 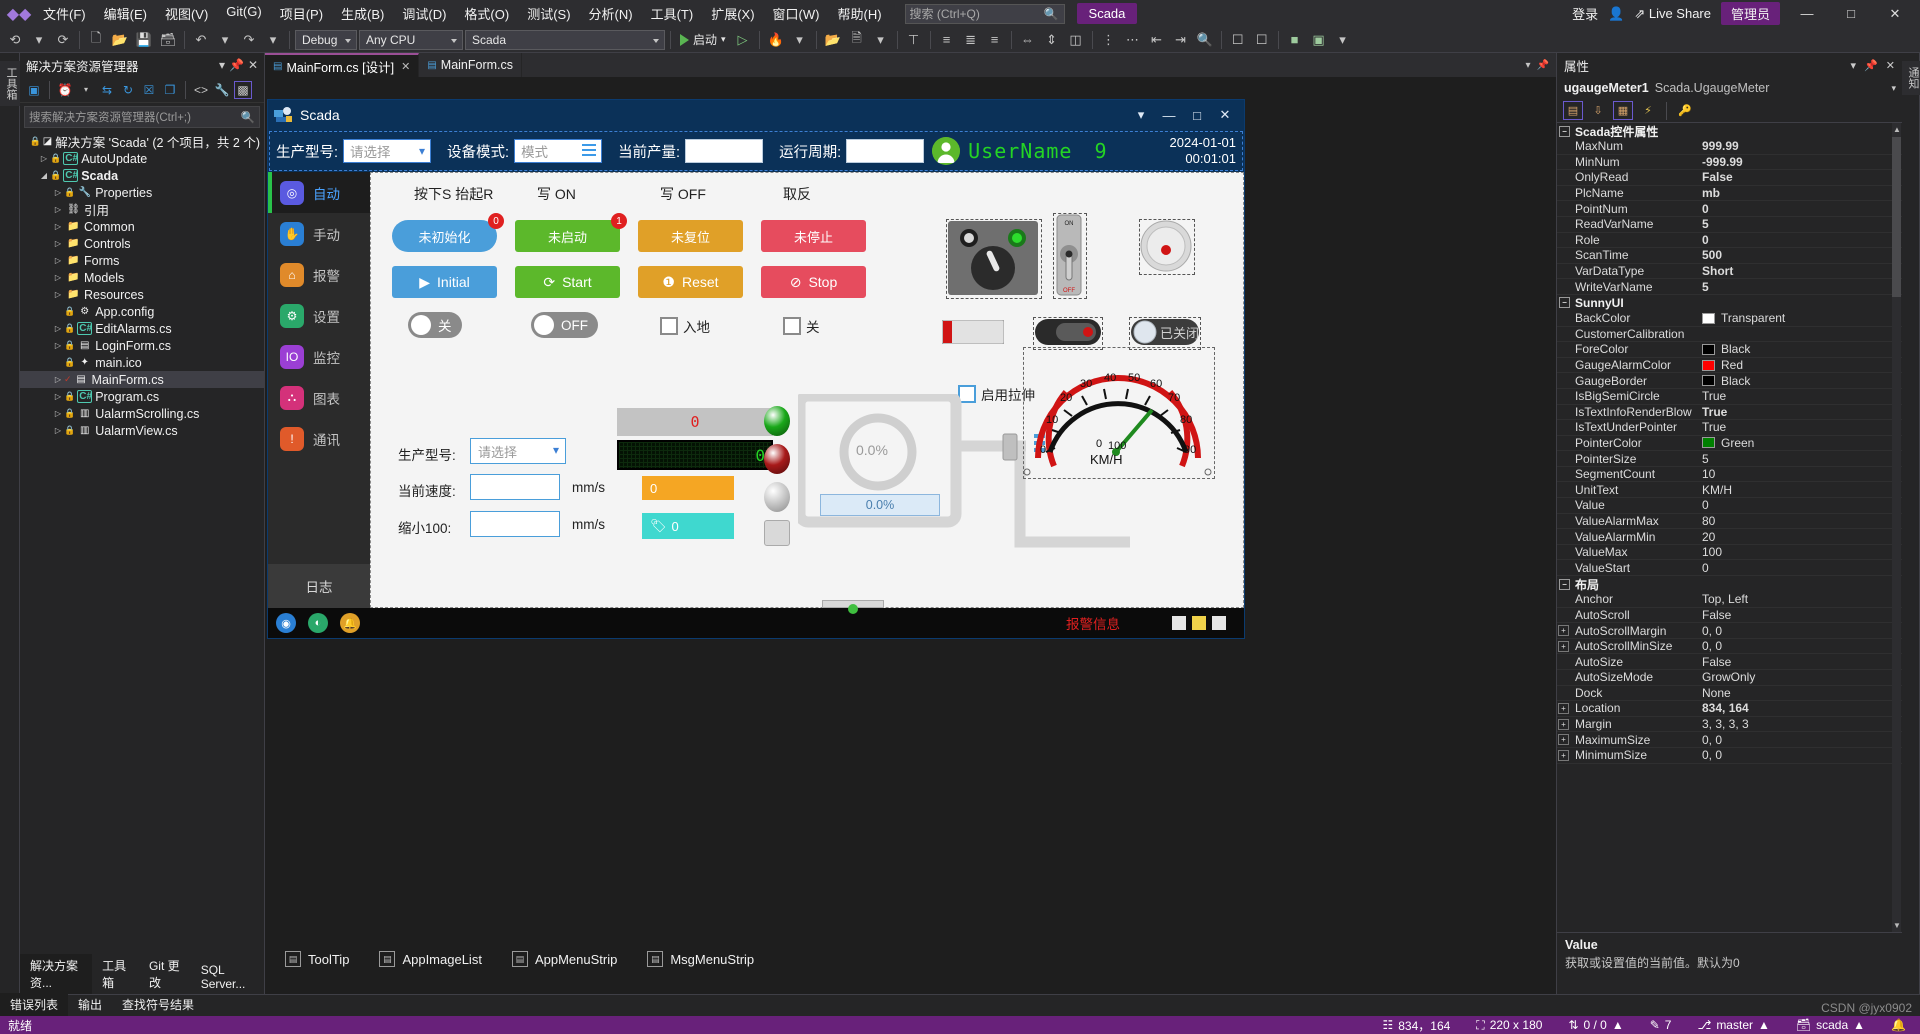 I want to click on property-value: 0, so click(x=1799, y=568).